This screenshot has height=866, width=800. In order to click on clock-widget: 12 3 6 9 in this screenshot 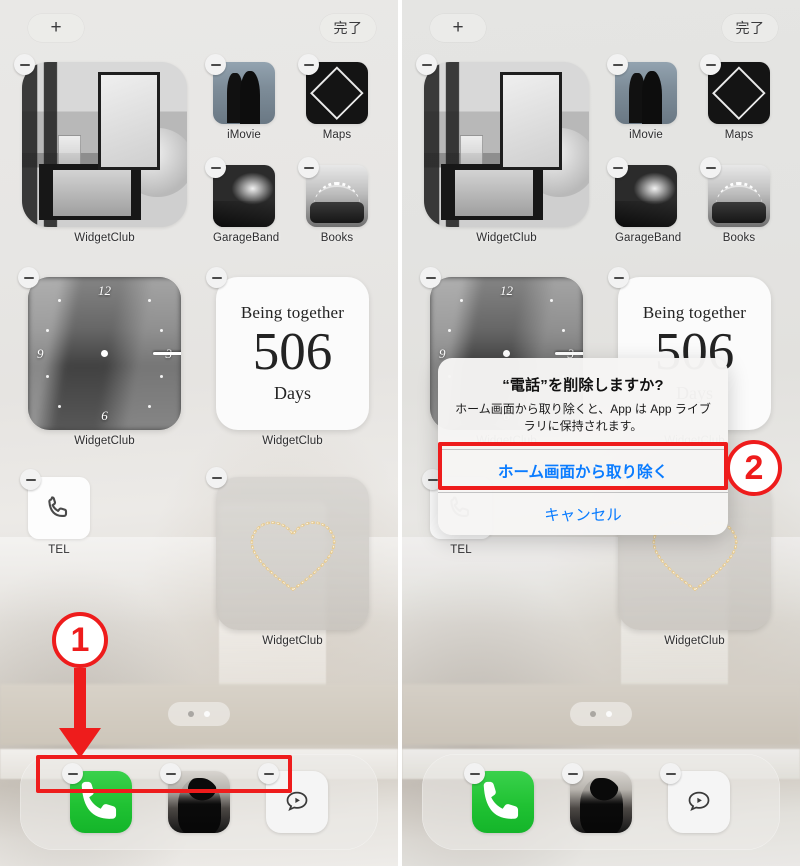, I will do `click(104, 353)`.